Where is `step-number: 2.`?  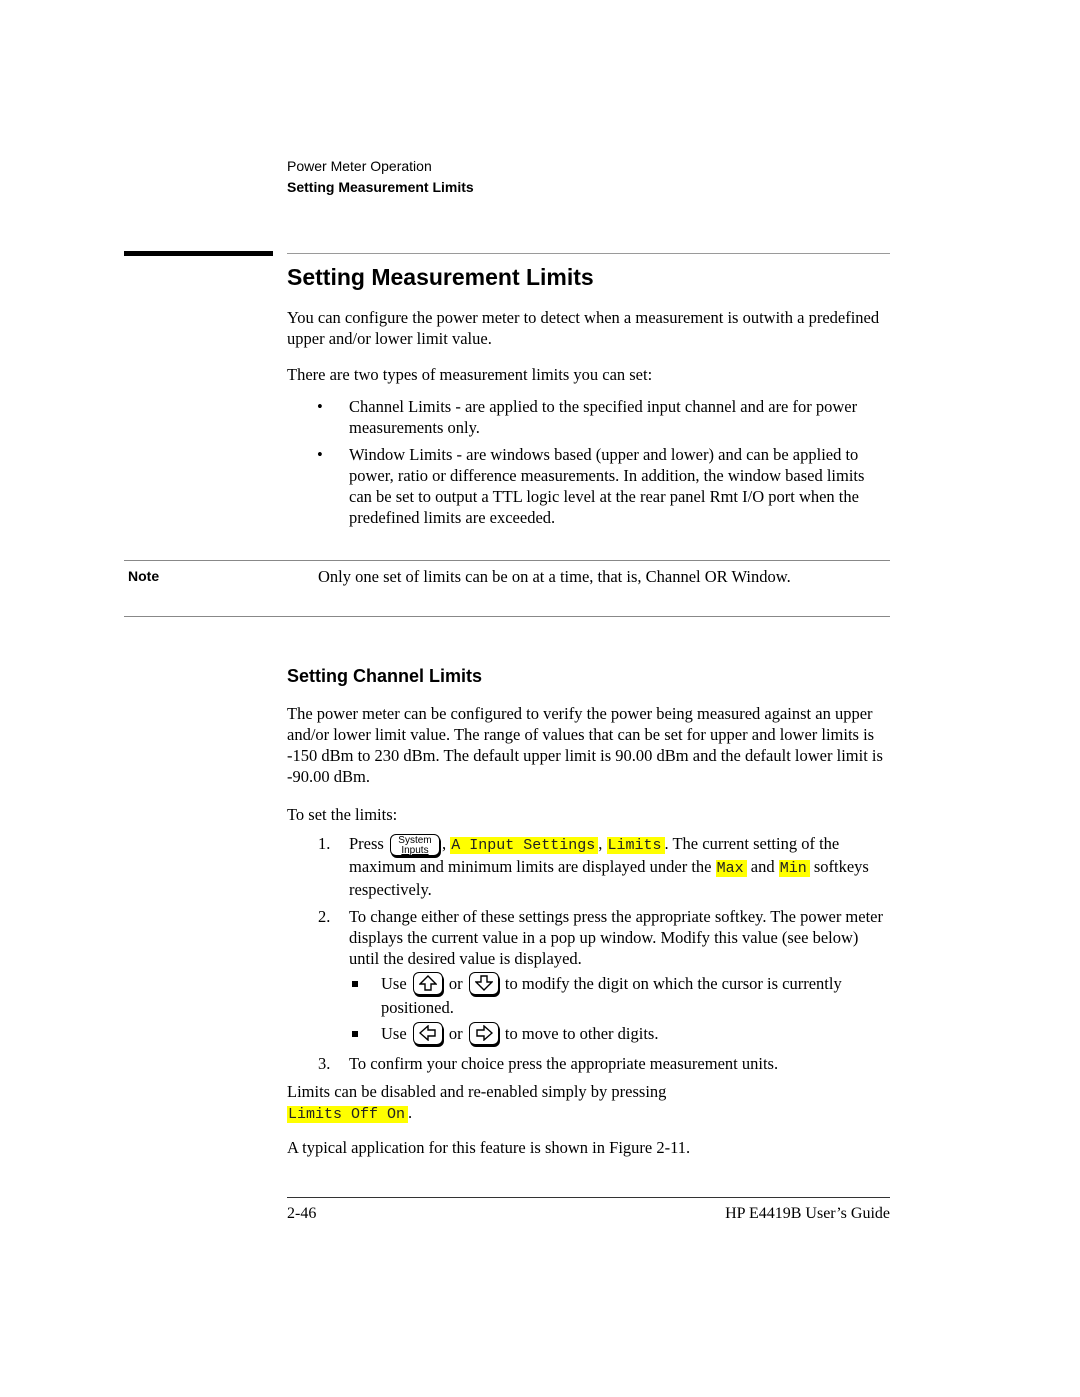
step-number: 2. is located at coordinates (324, 917).